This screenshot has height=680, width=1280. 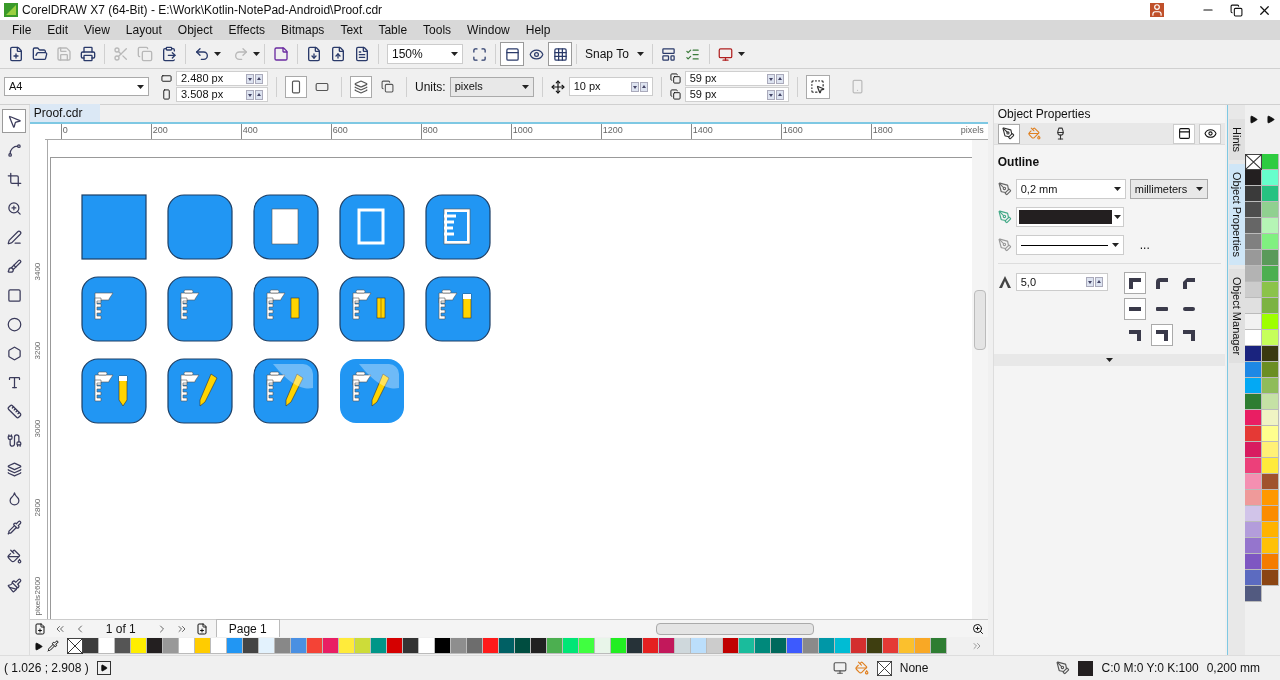 I want to click on value-field: 2.480 px, so click(x=222, y=78).